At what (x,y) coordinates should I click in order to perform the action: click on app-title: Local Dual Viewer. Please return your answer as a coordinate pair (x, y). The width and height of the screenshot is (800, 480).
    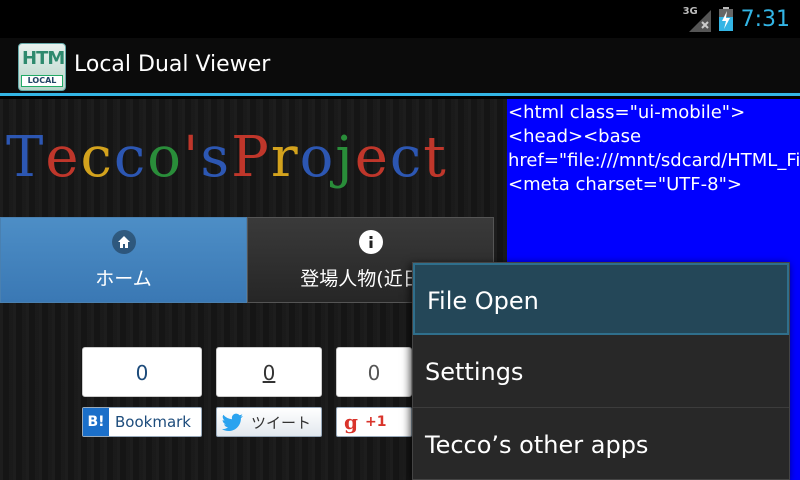
    Looking at the image, I should click on (172, 64).